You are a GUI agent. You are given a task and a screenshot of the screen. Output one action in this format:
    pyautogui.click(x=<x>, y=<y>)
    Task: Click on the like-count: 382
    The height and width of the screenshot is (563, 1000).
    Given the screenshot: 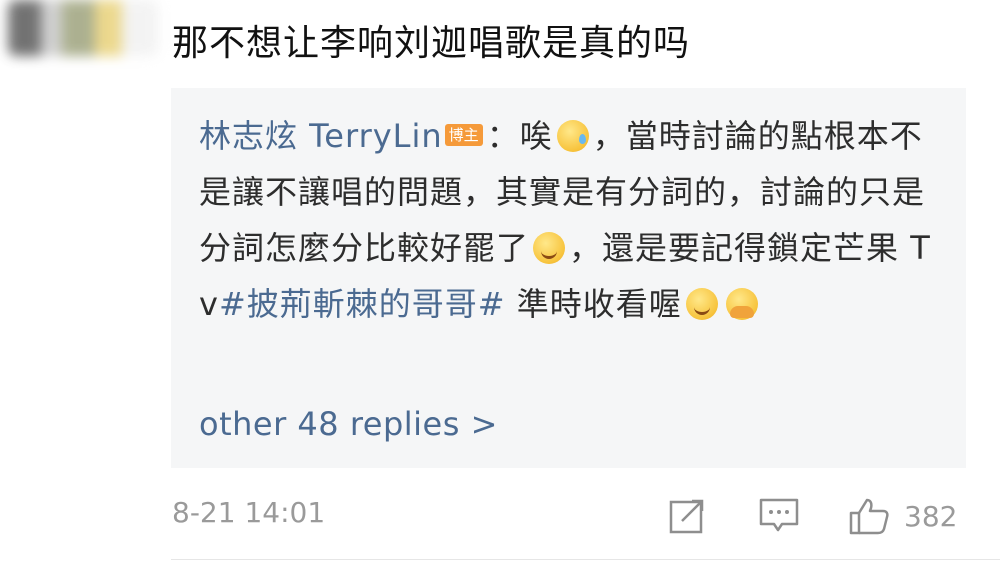 What is the action you would take?
    pyautogui.click(x=931, y=516)
    